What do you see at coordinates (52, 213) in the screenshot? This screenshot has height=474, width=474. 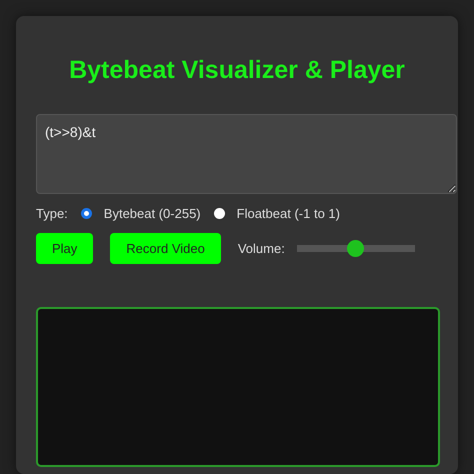 I see `type-label: Type:` at bounding box center [52, 213].